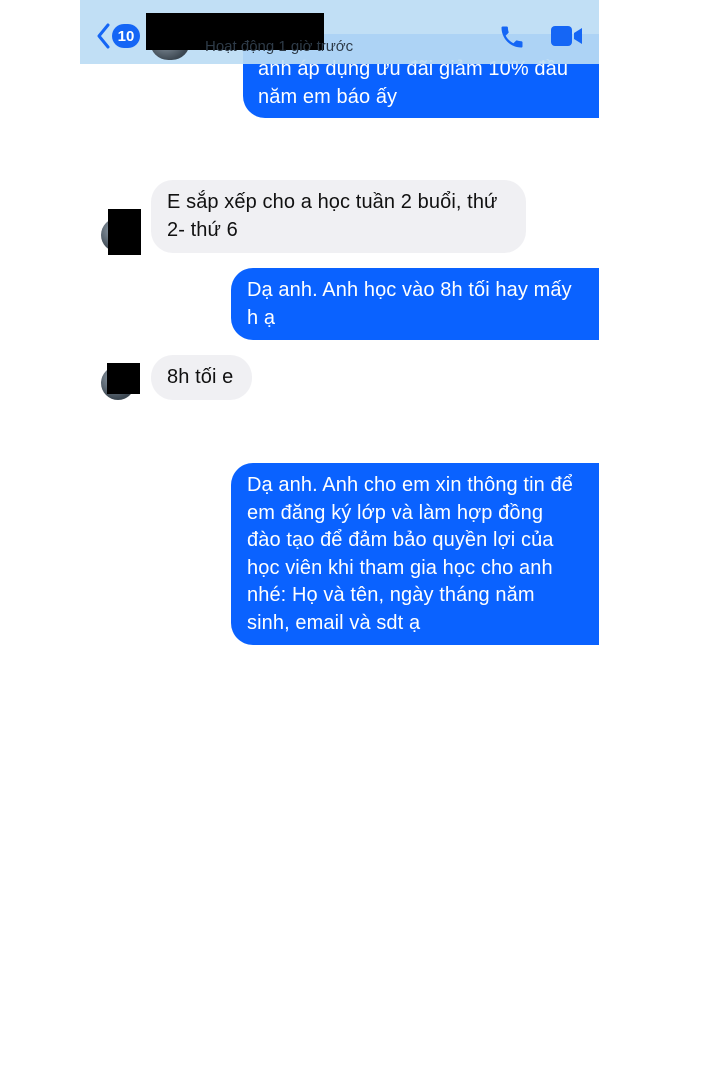 The height and width of the screenshot is (1080, 720). Describe the element at coordinates (395, 512) in the screenshot. I see `message-line: em đăng ký lớp và làm hợp đồng` at that location.